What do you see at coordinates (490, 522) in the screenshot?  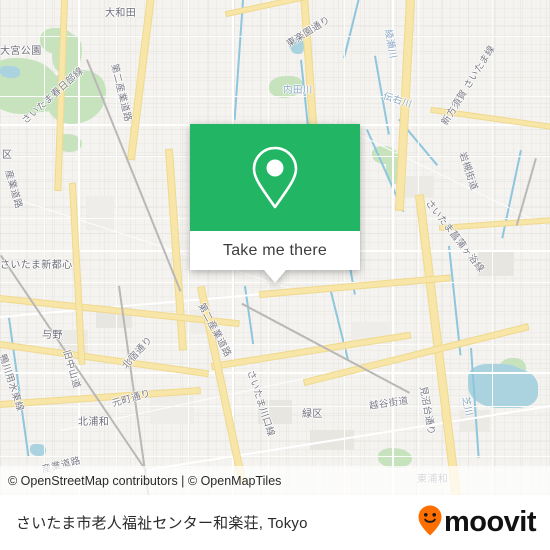 I see `moovit-wordmark: moovit` at bounding box center [490, 522].